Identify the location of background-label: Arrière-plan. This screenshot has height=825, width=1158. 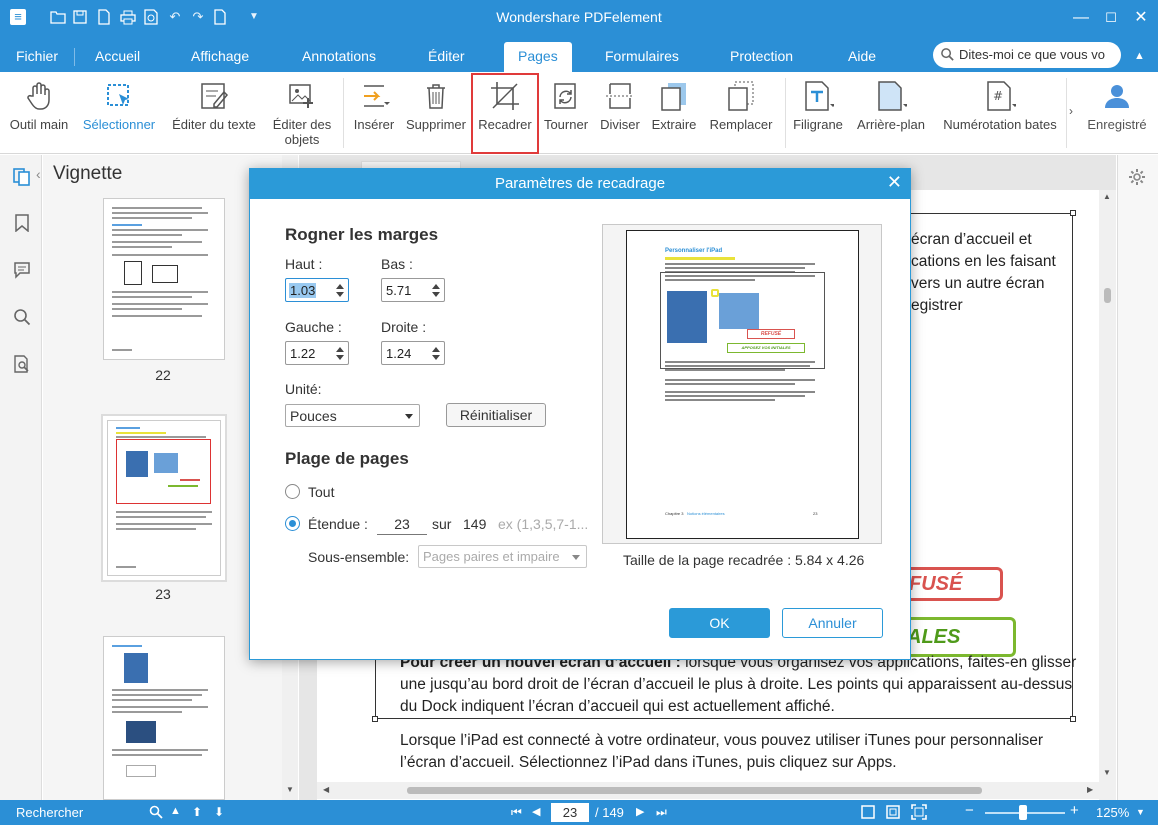
(891, 124).